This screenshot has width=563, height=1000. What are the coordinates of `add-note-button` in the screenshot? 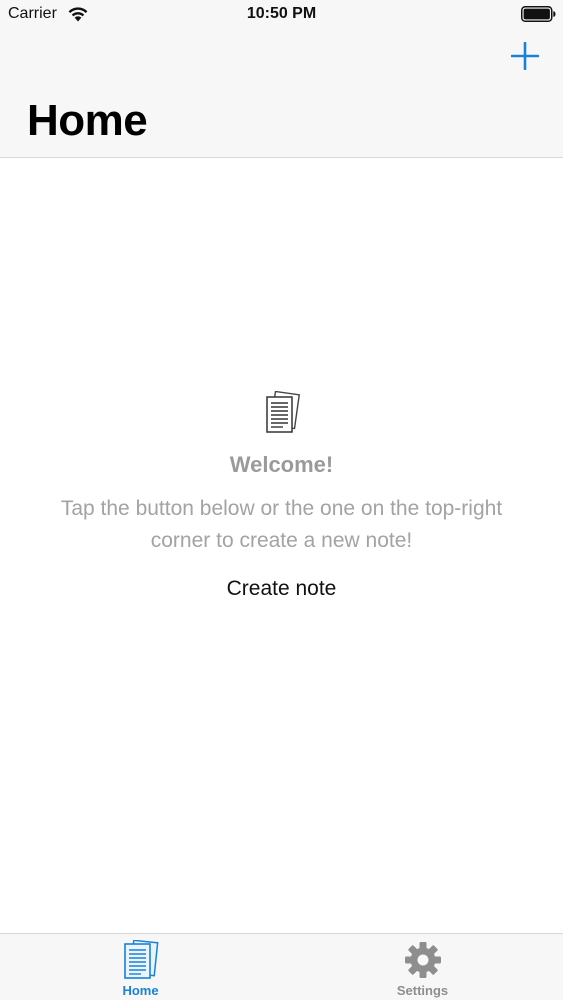 It's located at (525, 56).